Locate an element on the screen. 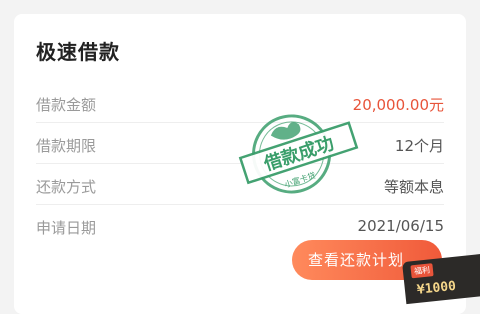 The height and width of the screenshot is (314, 480). row-label: 借款金额 is located at coordinates (66, 105).